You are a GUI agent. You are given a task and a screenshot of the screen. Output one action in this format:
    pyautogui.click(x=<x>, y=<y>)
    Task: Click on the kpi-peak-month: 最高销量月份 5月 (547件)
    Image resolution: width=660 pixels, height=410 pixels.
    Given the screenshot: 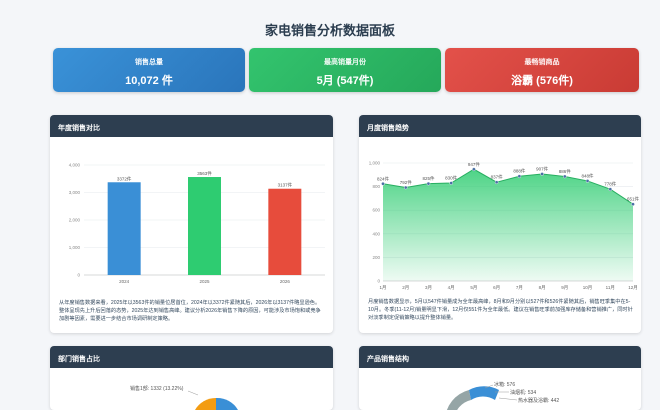 What is the action you would take?
    pyautogui.click(x=345, y=70)
    